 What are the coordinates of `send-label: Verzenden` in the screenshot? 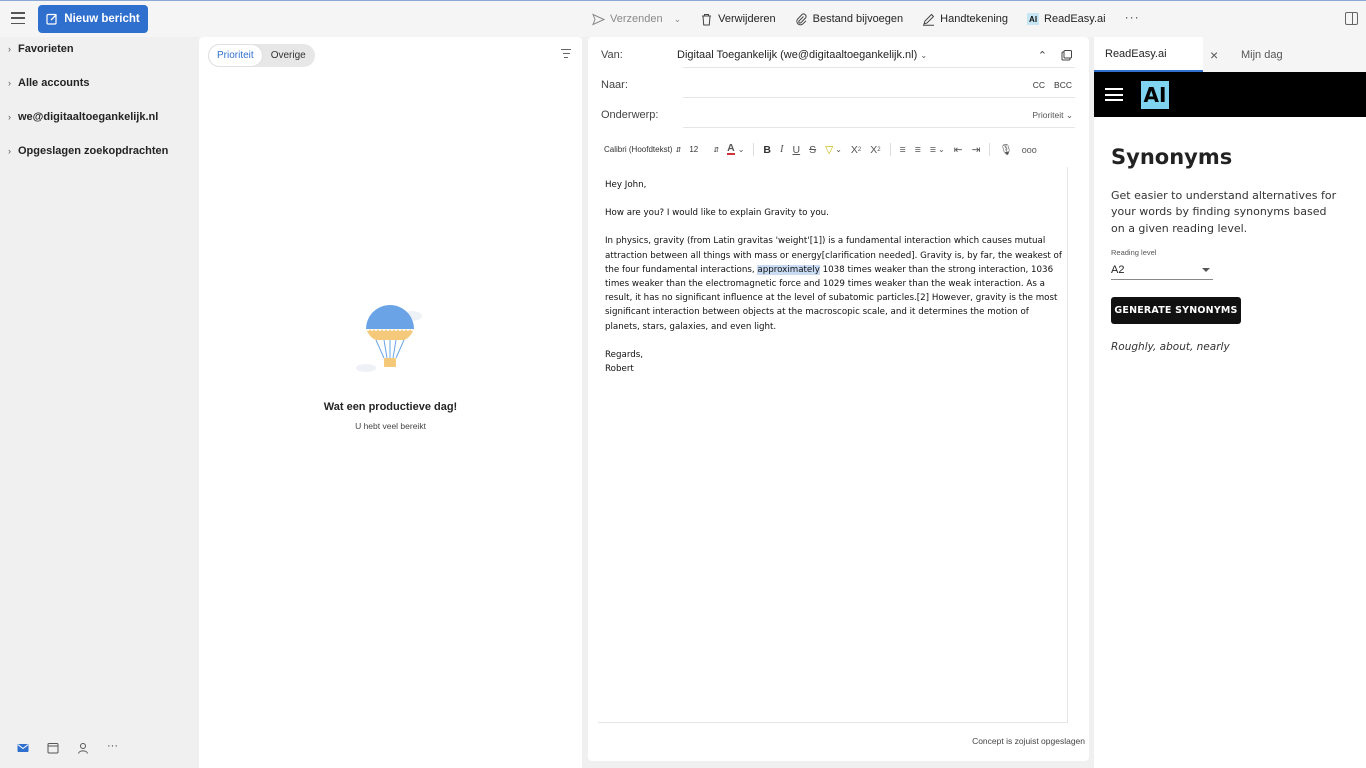 It's located at (636, 19).